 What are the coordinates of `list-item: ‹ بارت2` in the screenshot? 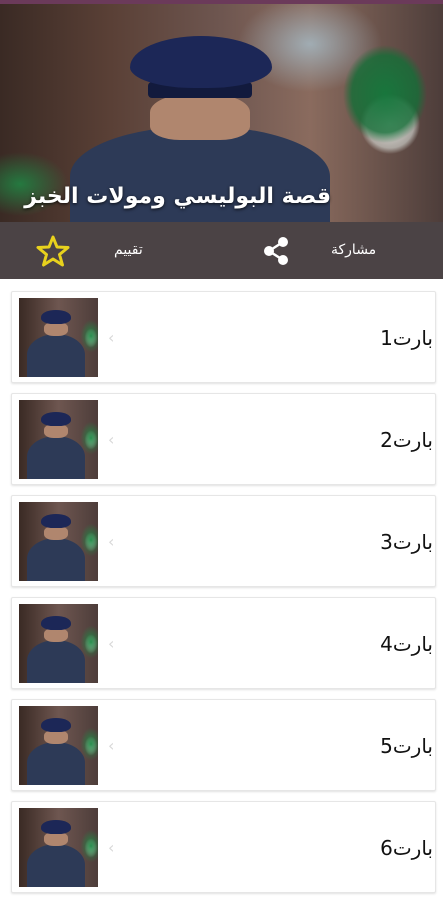 It's located at (223, 439).